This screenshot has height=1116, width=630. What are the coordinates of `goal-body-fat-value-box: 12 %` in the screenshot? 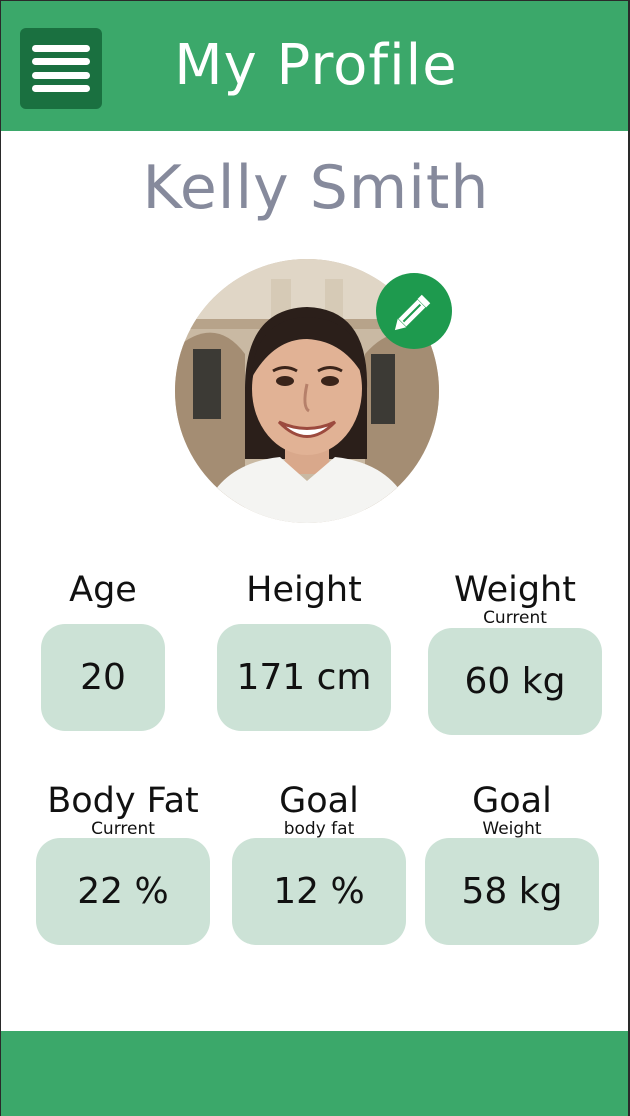 It's located at (319, 891).